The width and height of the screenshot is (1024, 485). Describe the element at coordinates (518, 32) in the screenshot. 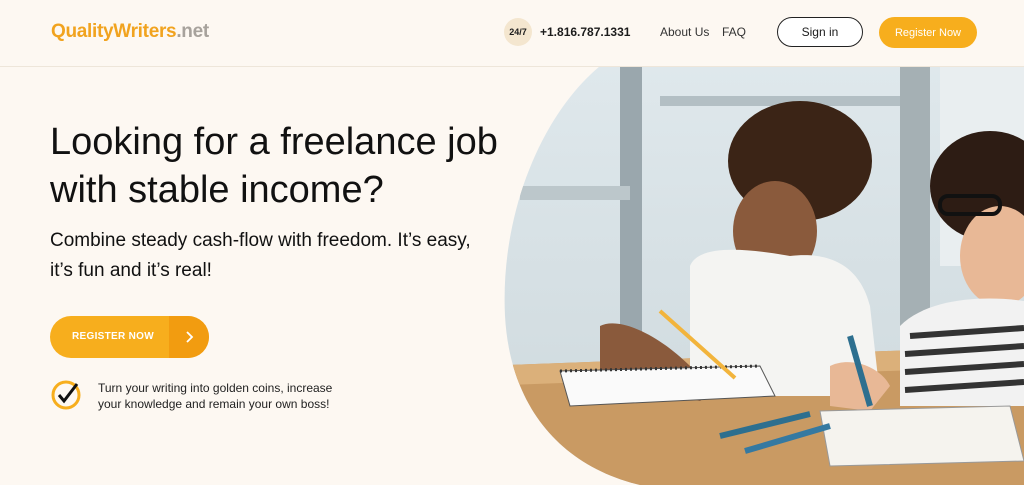

I see `support-247-badge: 24/7` at that location.